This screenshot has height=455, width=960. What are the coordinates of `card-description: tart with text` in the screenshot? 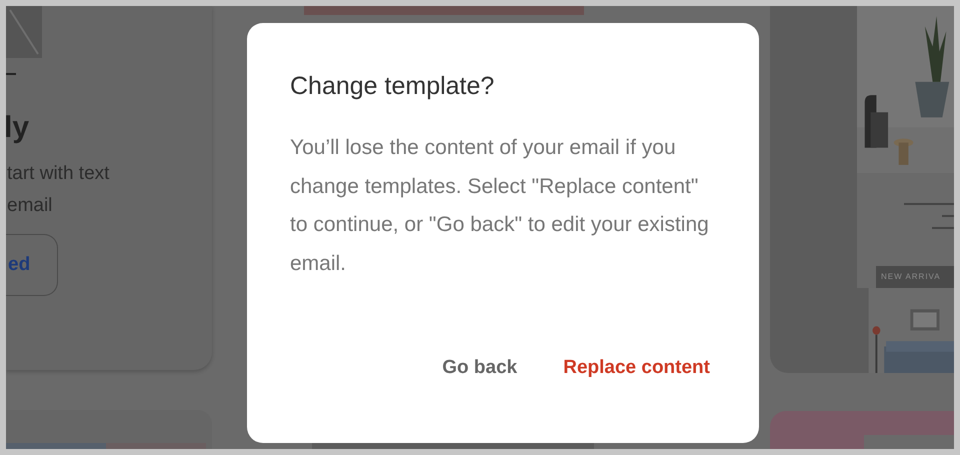 It's located at (58, 174).